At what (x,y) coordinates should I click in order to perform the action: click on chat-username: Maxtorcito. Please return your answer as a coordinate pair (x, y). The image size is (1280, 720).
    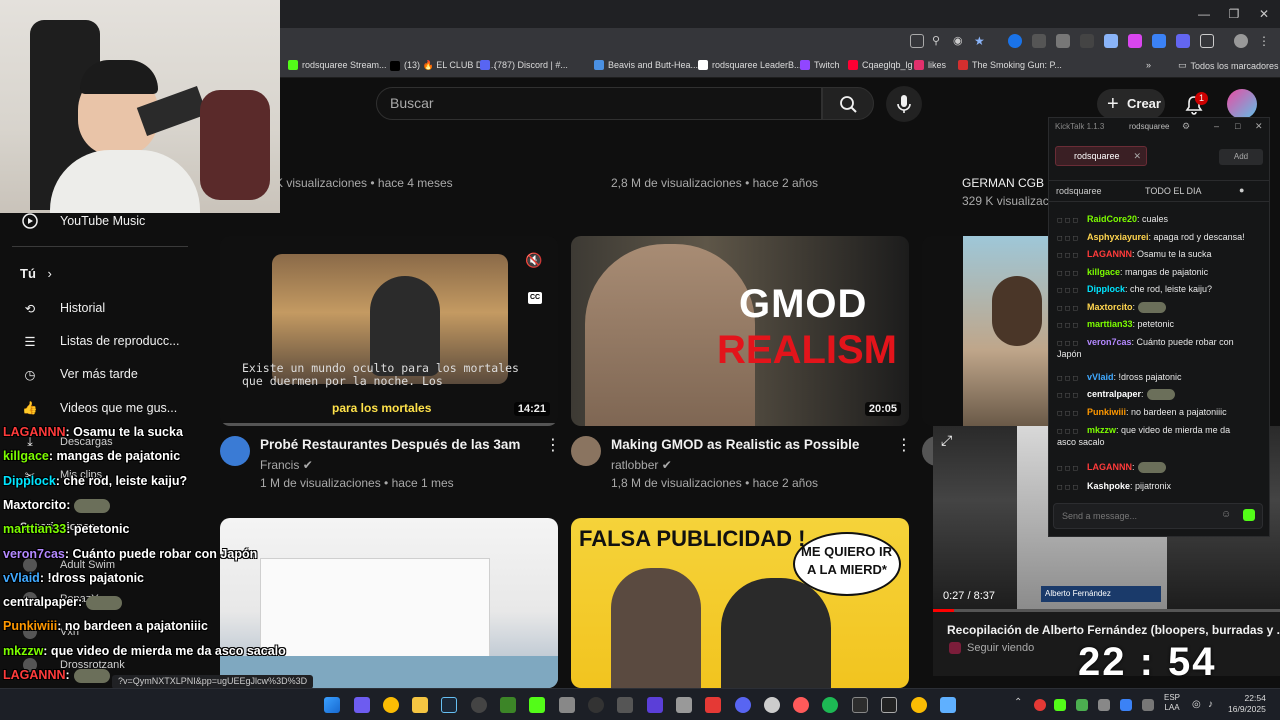
    Looking at the image, I should click on (1110, 307).